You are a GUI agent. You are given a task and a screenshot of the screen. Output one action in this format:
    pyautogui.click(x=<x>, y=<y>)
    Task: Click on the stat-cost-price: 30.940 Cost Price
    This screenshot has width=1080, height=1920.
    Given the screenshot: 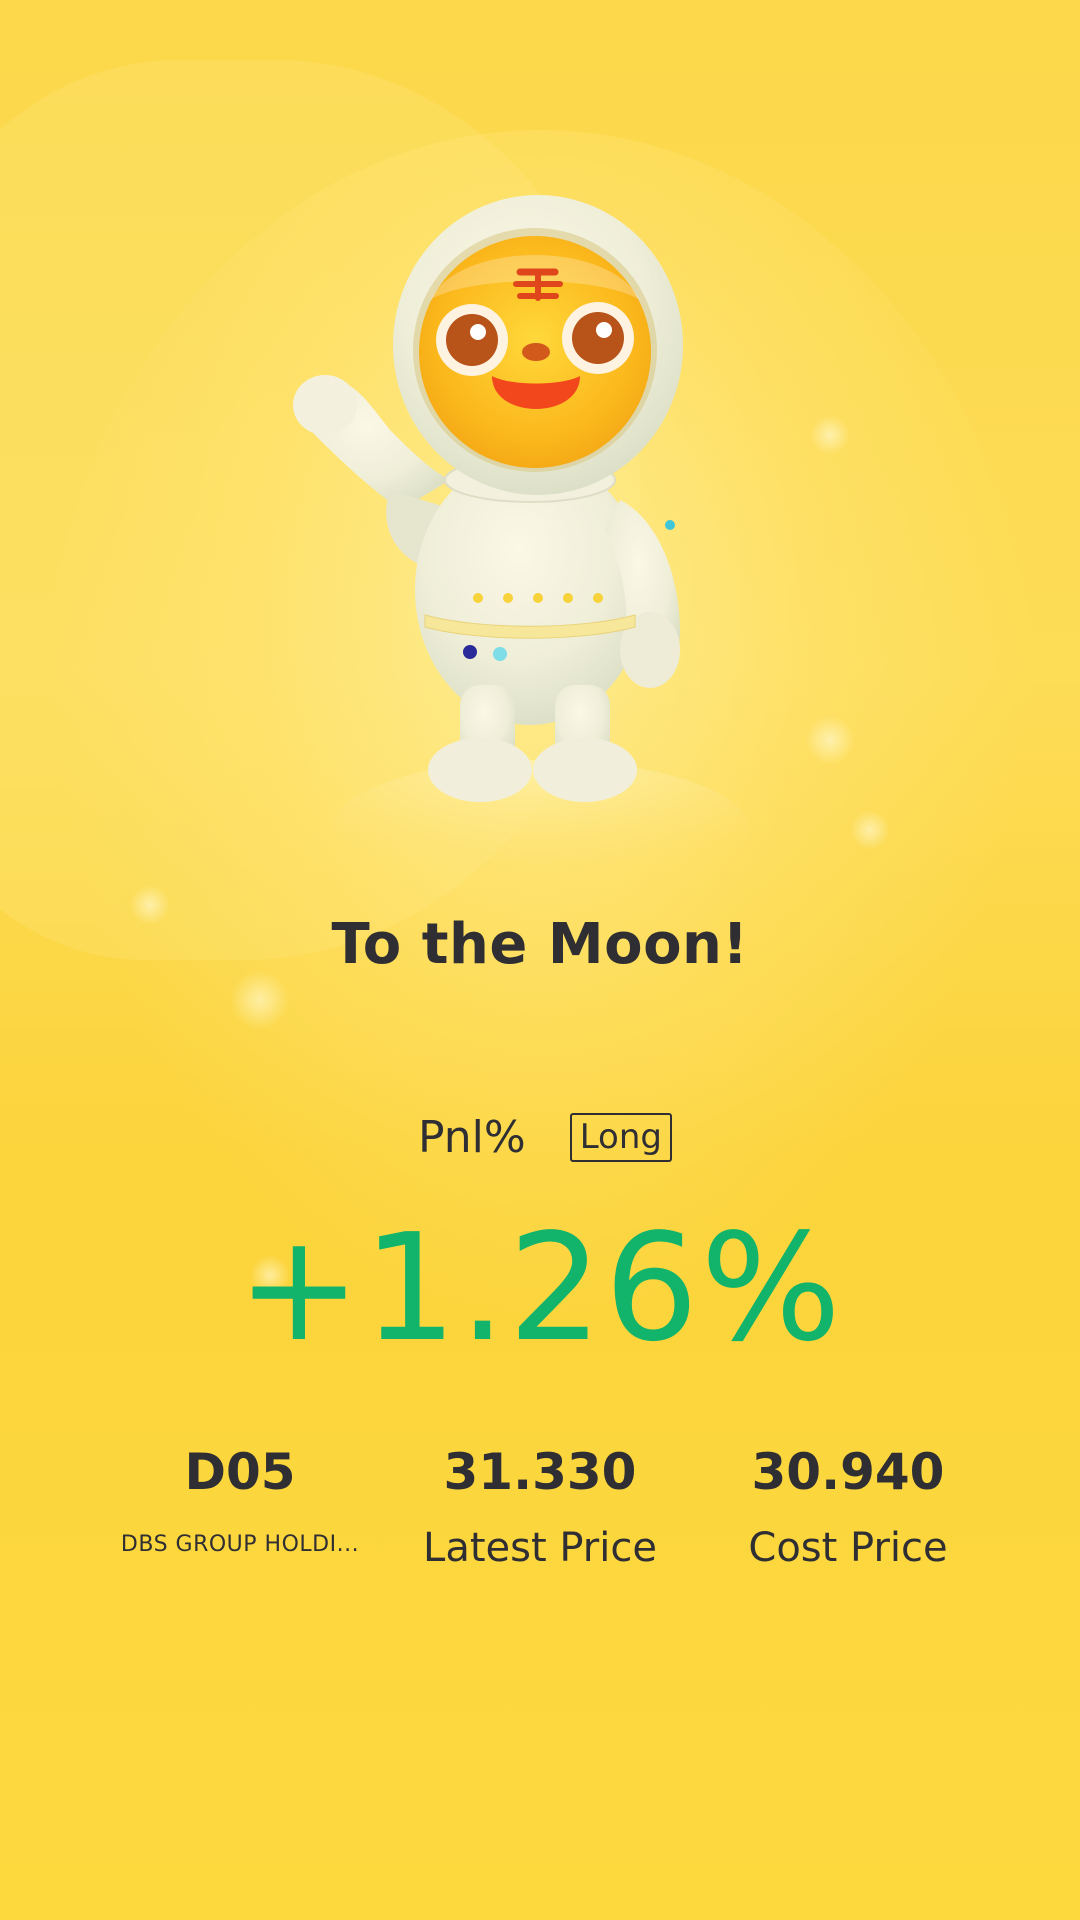 What is the action you would take?
    pyautogui.click(x=848, y=1507)
    